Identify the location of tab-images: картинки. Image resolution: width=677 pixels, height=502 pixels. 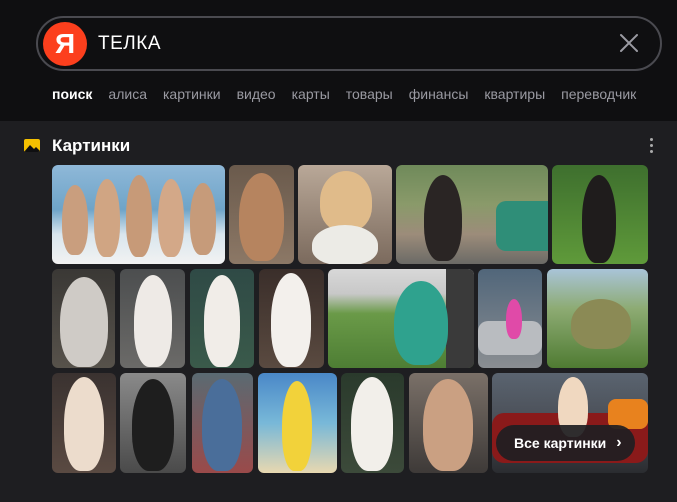
(192, 94).